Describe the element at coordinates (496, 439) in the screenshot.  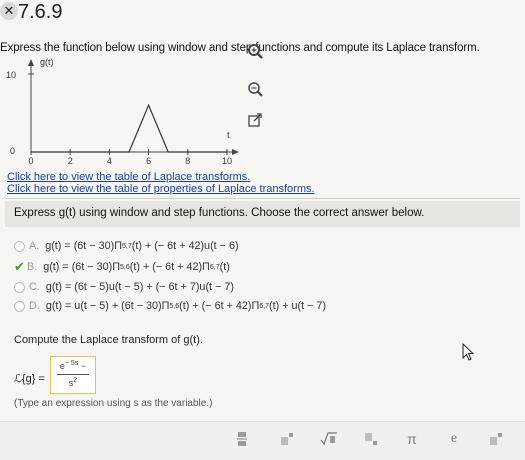
I see `exponent-icon` at that location.